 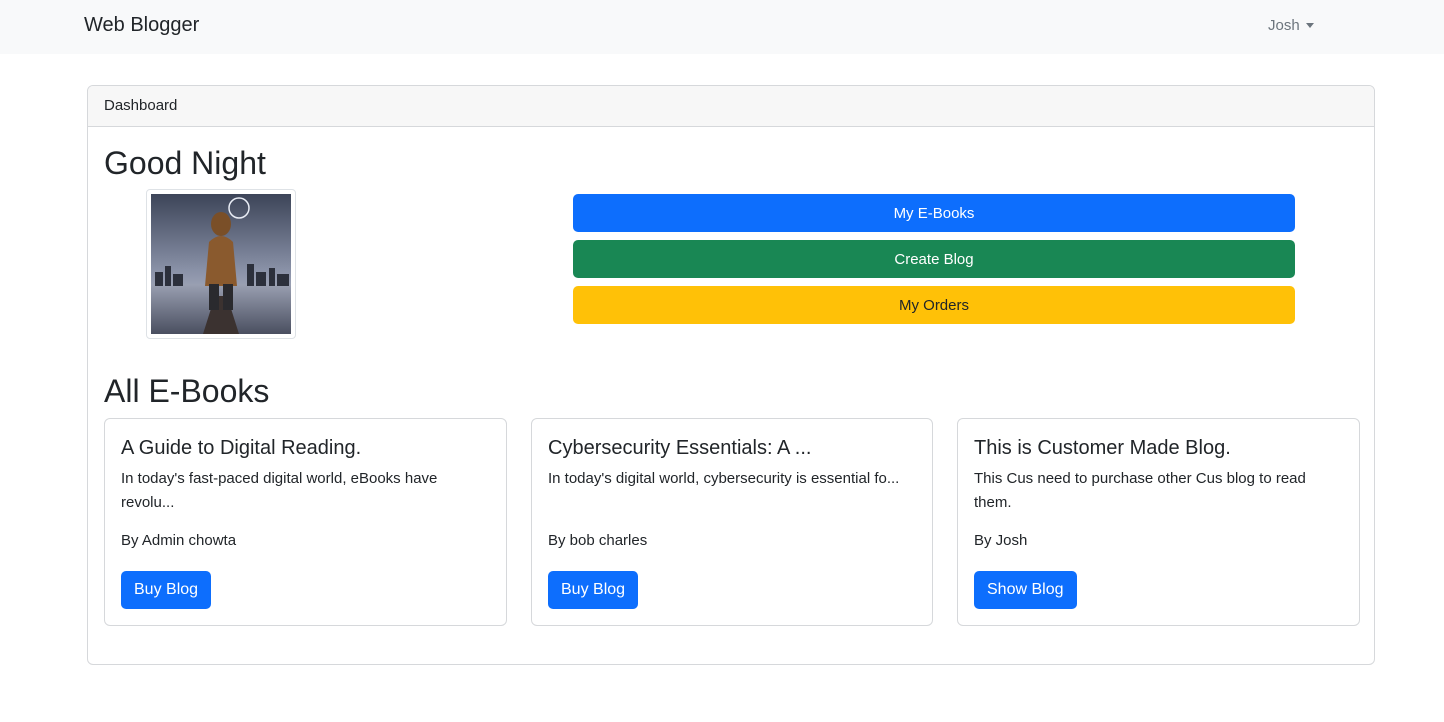 What do you see at coordinates (179, 540) in the screenshot?
I see `ebook-author: By Admin chowta` at bounding box center [179, 540].